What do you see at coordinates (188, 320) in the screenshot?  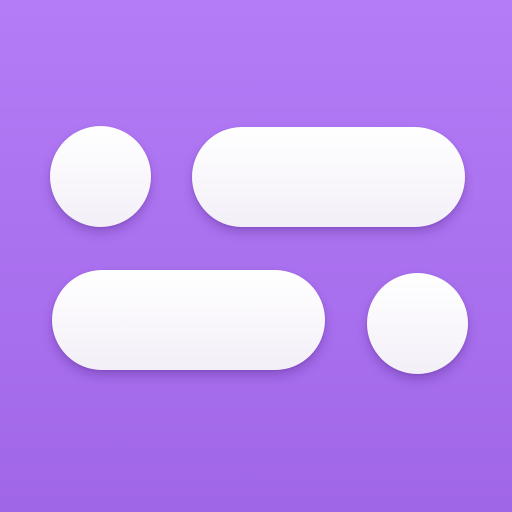 I see `bottom-left-pill` at bounding box center [188, 320].